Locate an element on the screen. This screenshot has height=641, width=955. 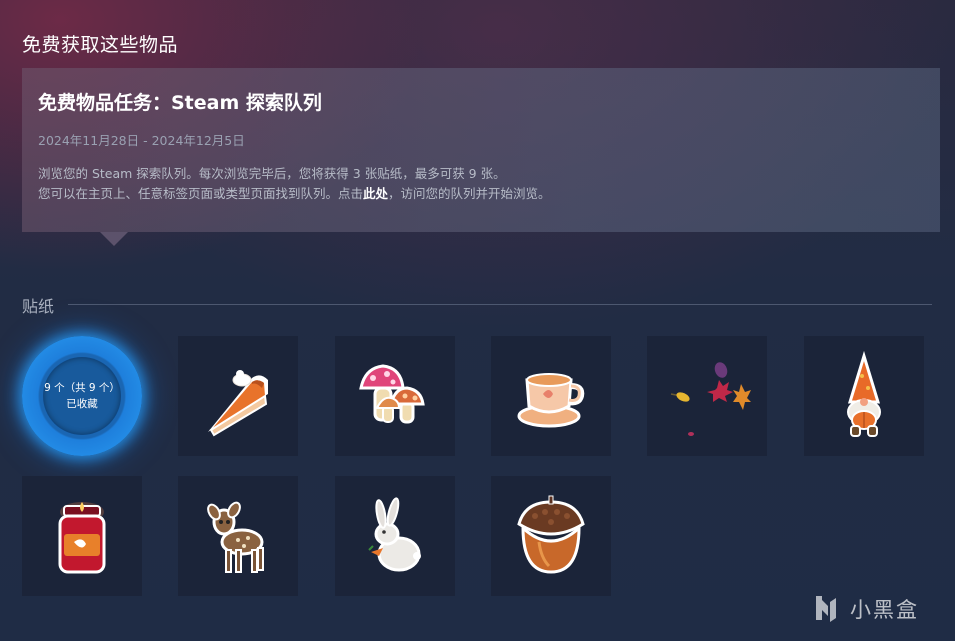
watermark-text: 小黑盒 is located at coordinates (884, 610).